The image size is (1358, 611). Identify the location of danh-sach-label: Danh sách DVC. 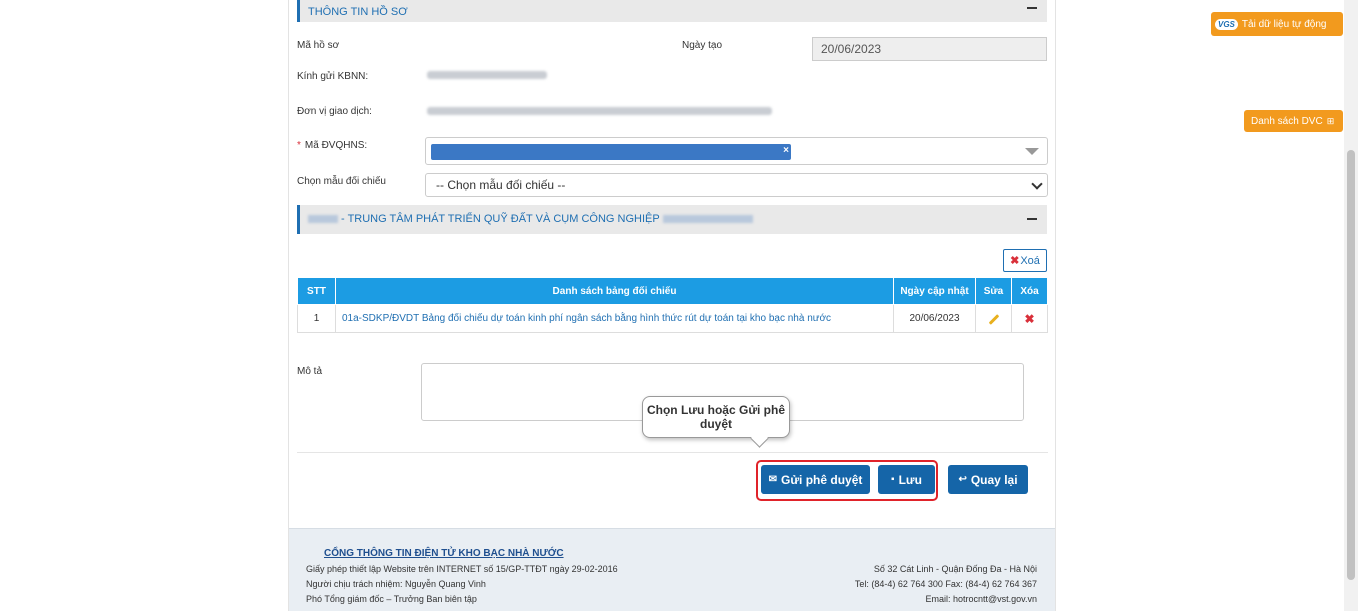
(1287, 121).